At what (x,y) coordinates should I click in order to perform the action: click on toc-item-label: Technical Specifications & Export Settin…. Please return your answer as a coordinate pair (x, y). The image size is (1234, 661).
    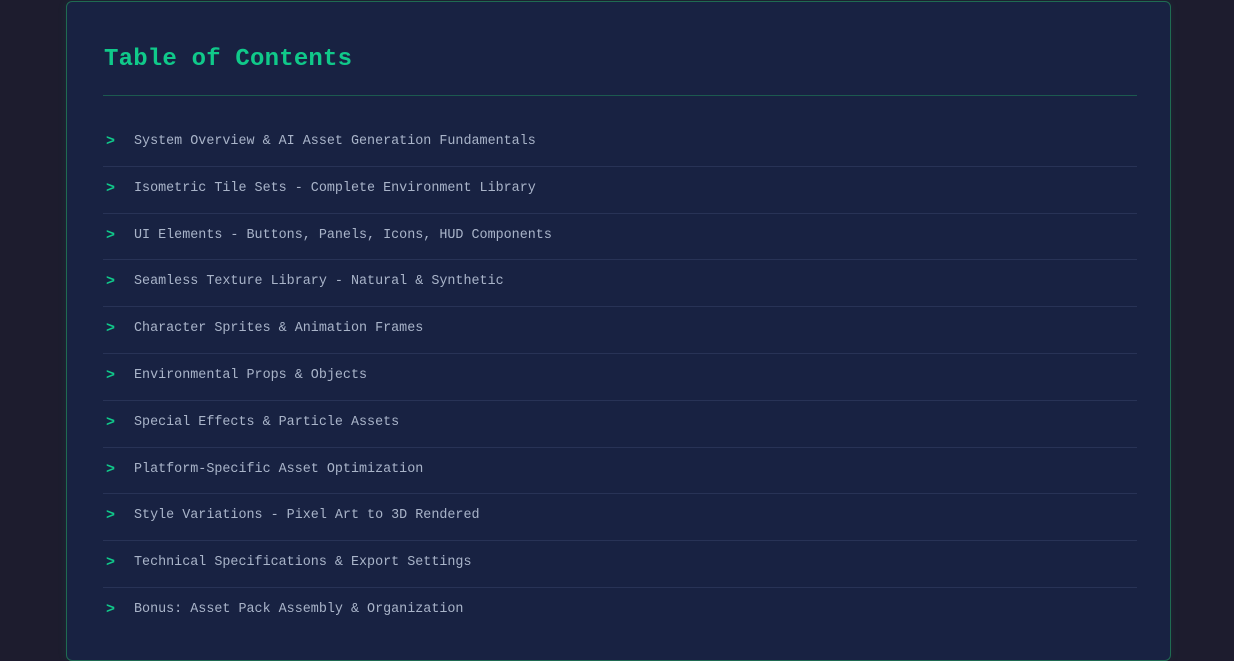
    Looking at the image, I should click on (303, 563).